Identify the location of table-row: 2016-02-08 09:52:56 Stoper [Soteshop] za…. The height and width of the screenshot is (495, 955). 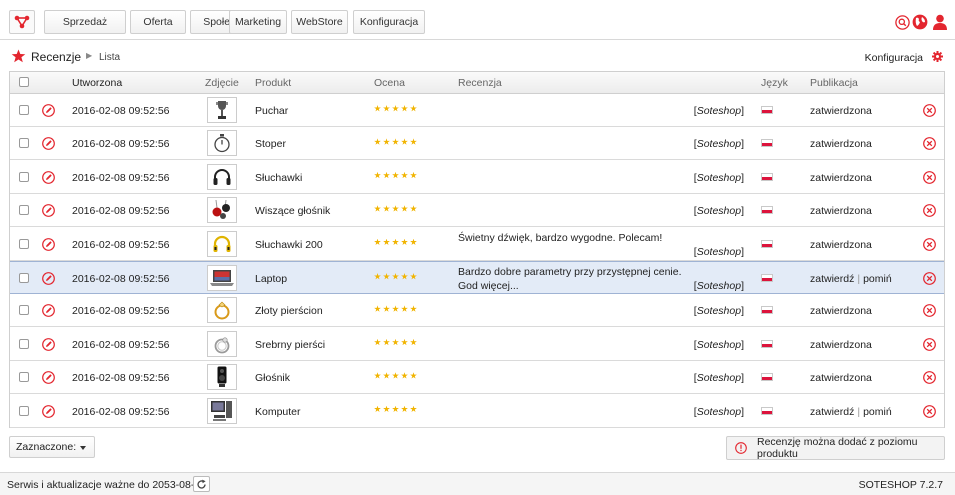
(477, 144).